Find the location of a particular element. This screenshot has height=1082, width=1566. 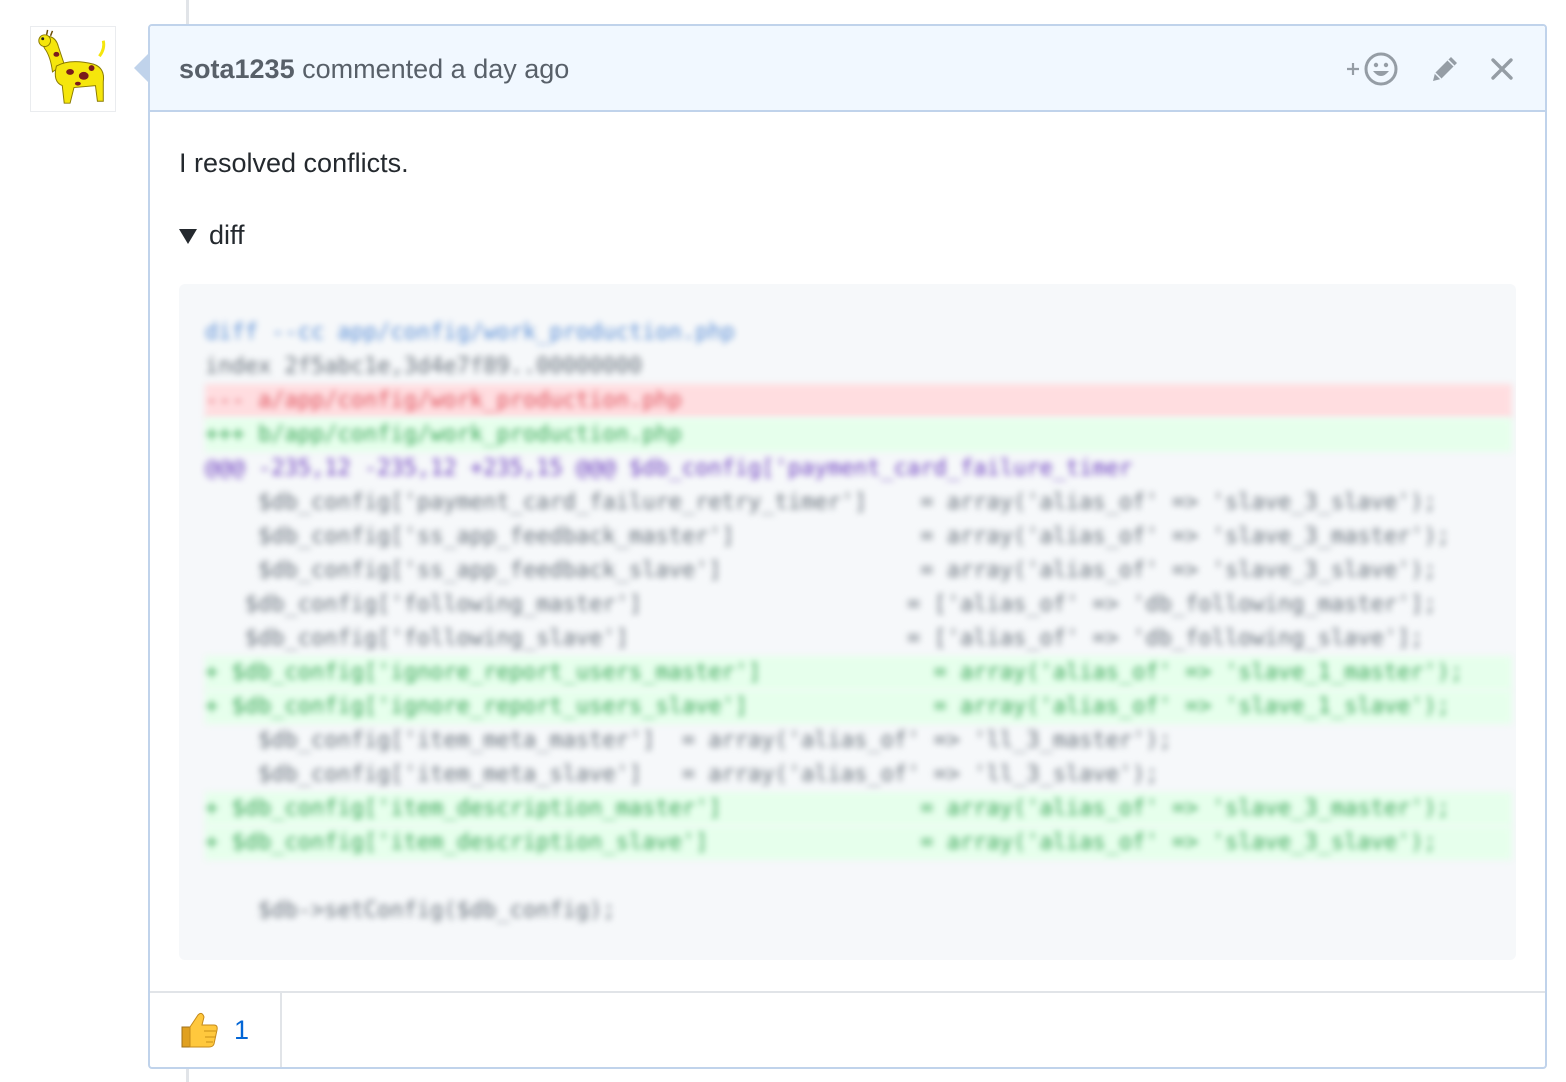

diff-line-meta: diff --cc app/config/work_production.php is located at coordinates (470, 332).